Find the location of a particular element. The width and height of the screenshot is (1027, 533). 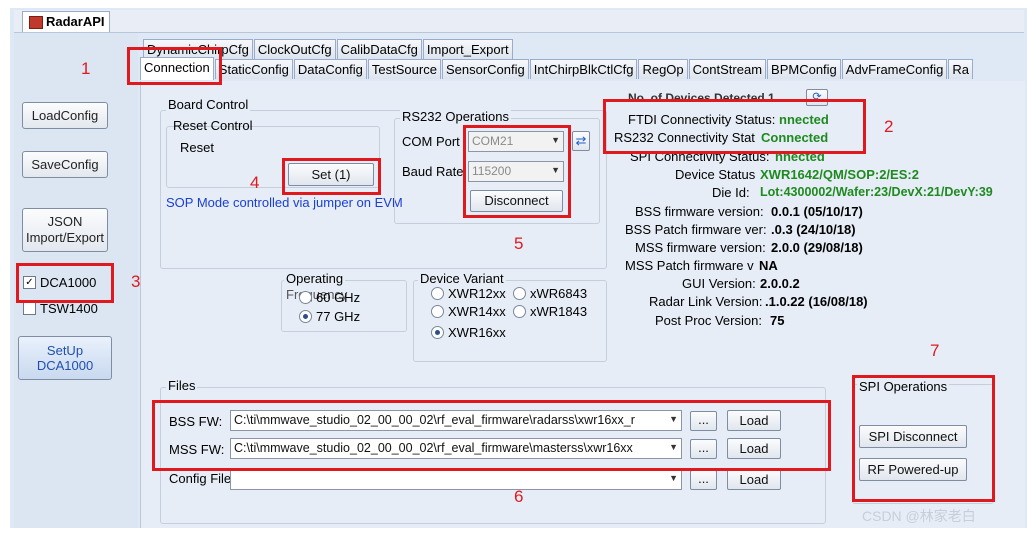

freq-77ghz-radio: 77 GHz is located at coordinates (329, 316).